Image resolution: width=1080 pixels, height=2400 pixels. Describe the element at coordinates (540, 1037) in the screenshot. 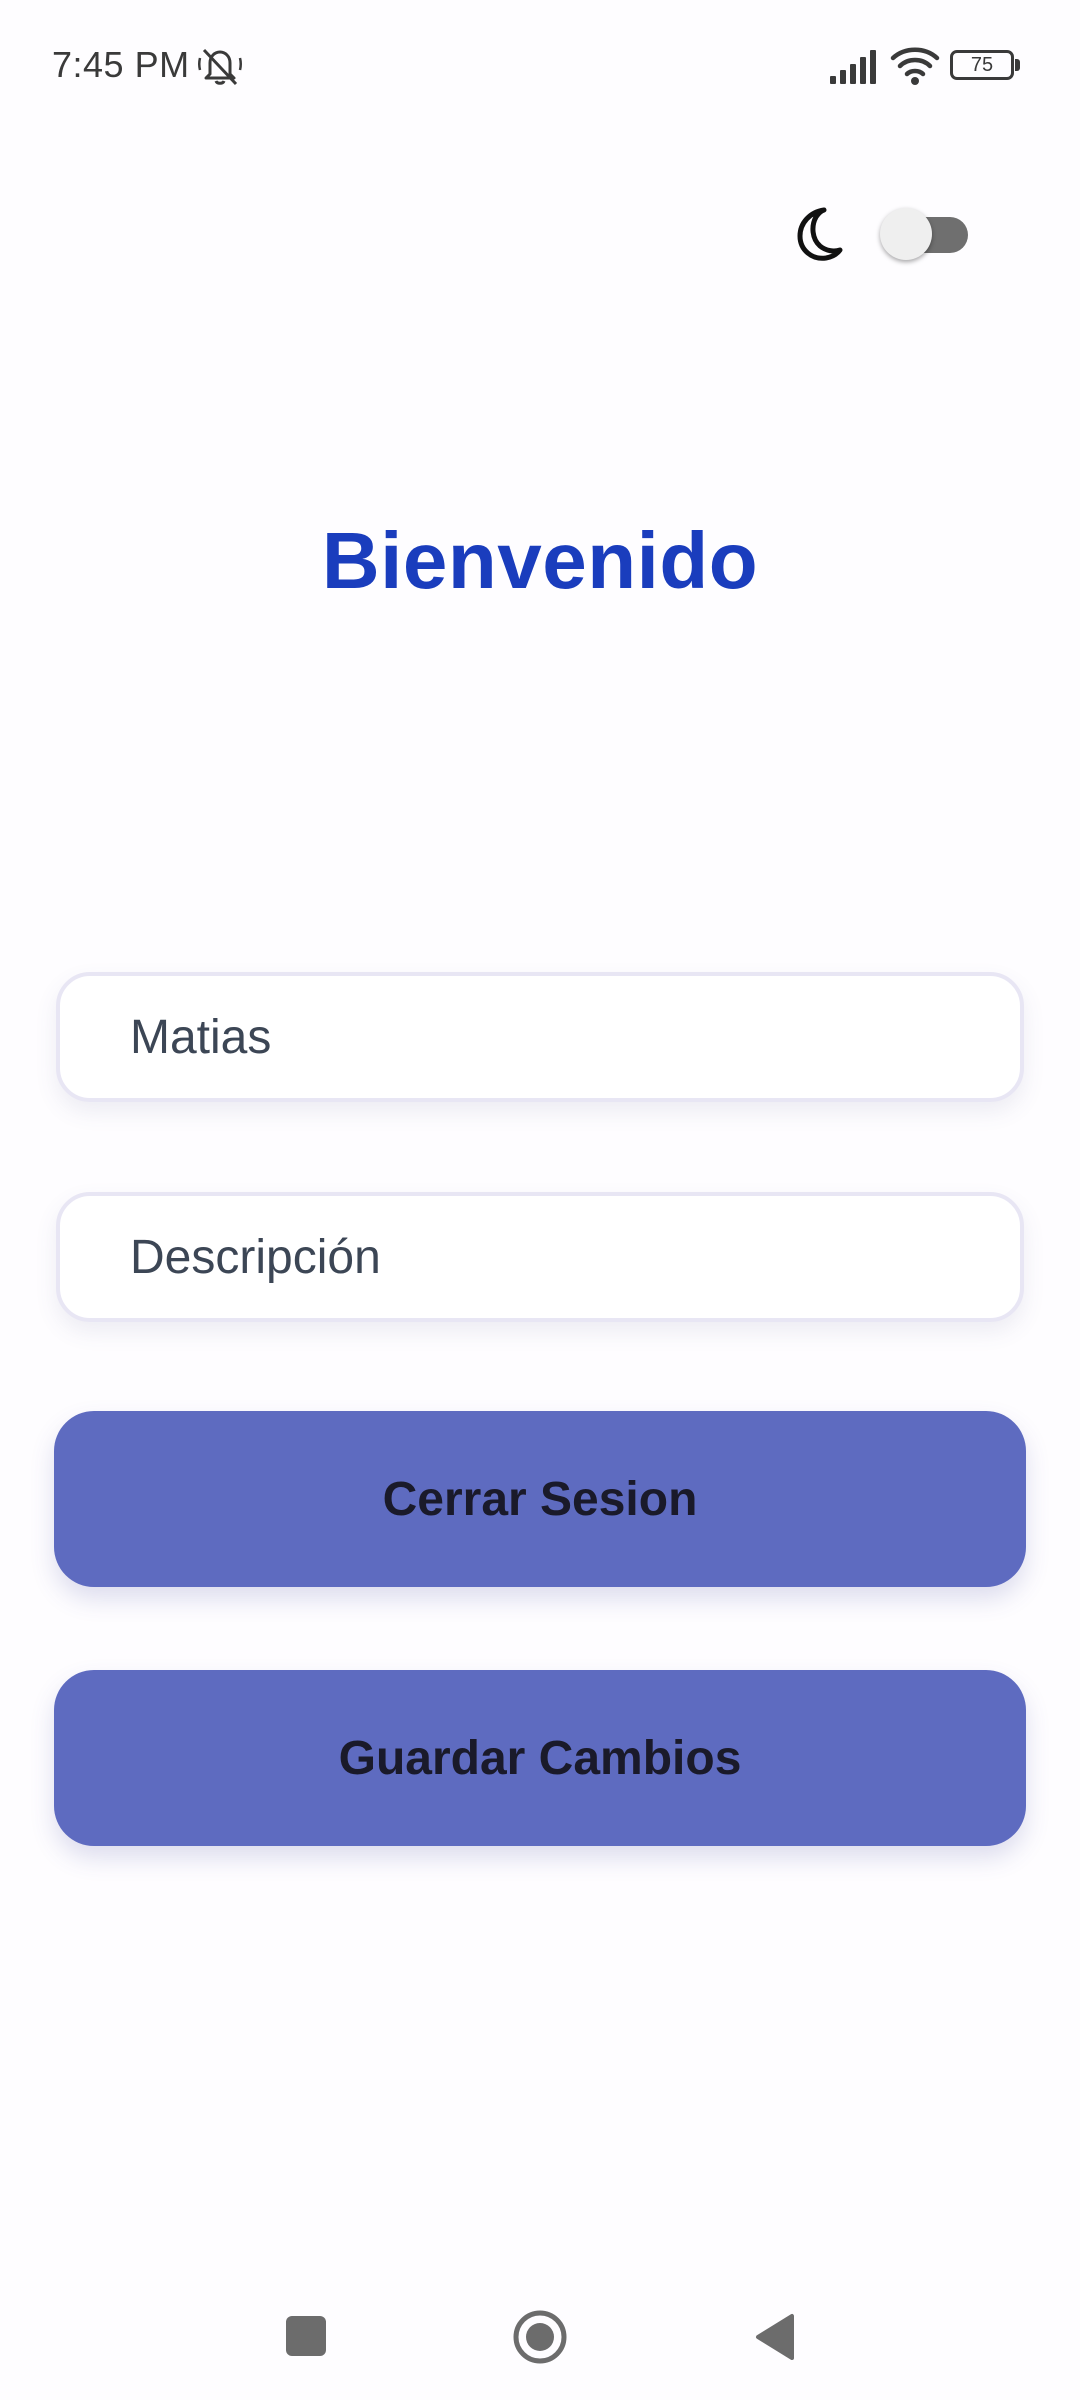

I see `name-input` at that location.